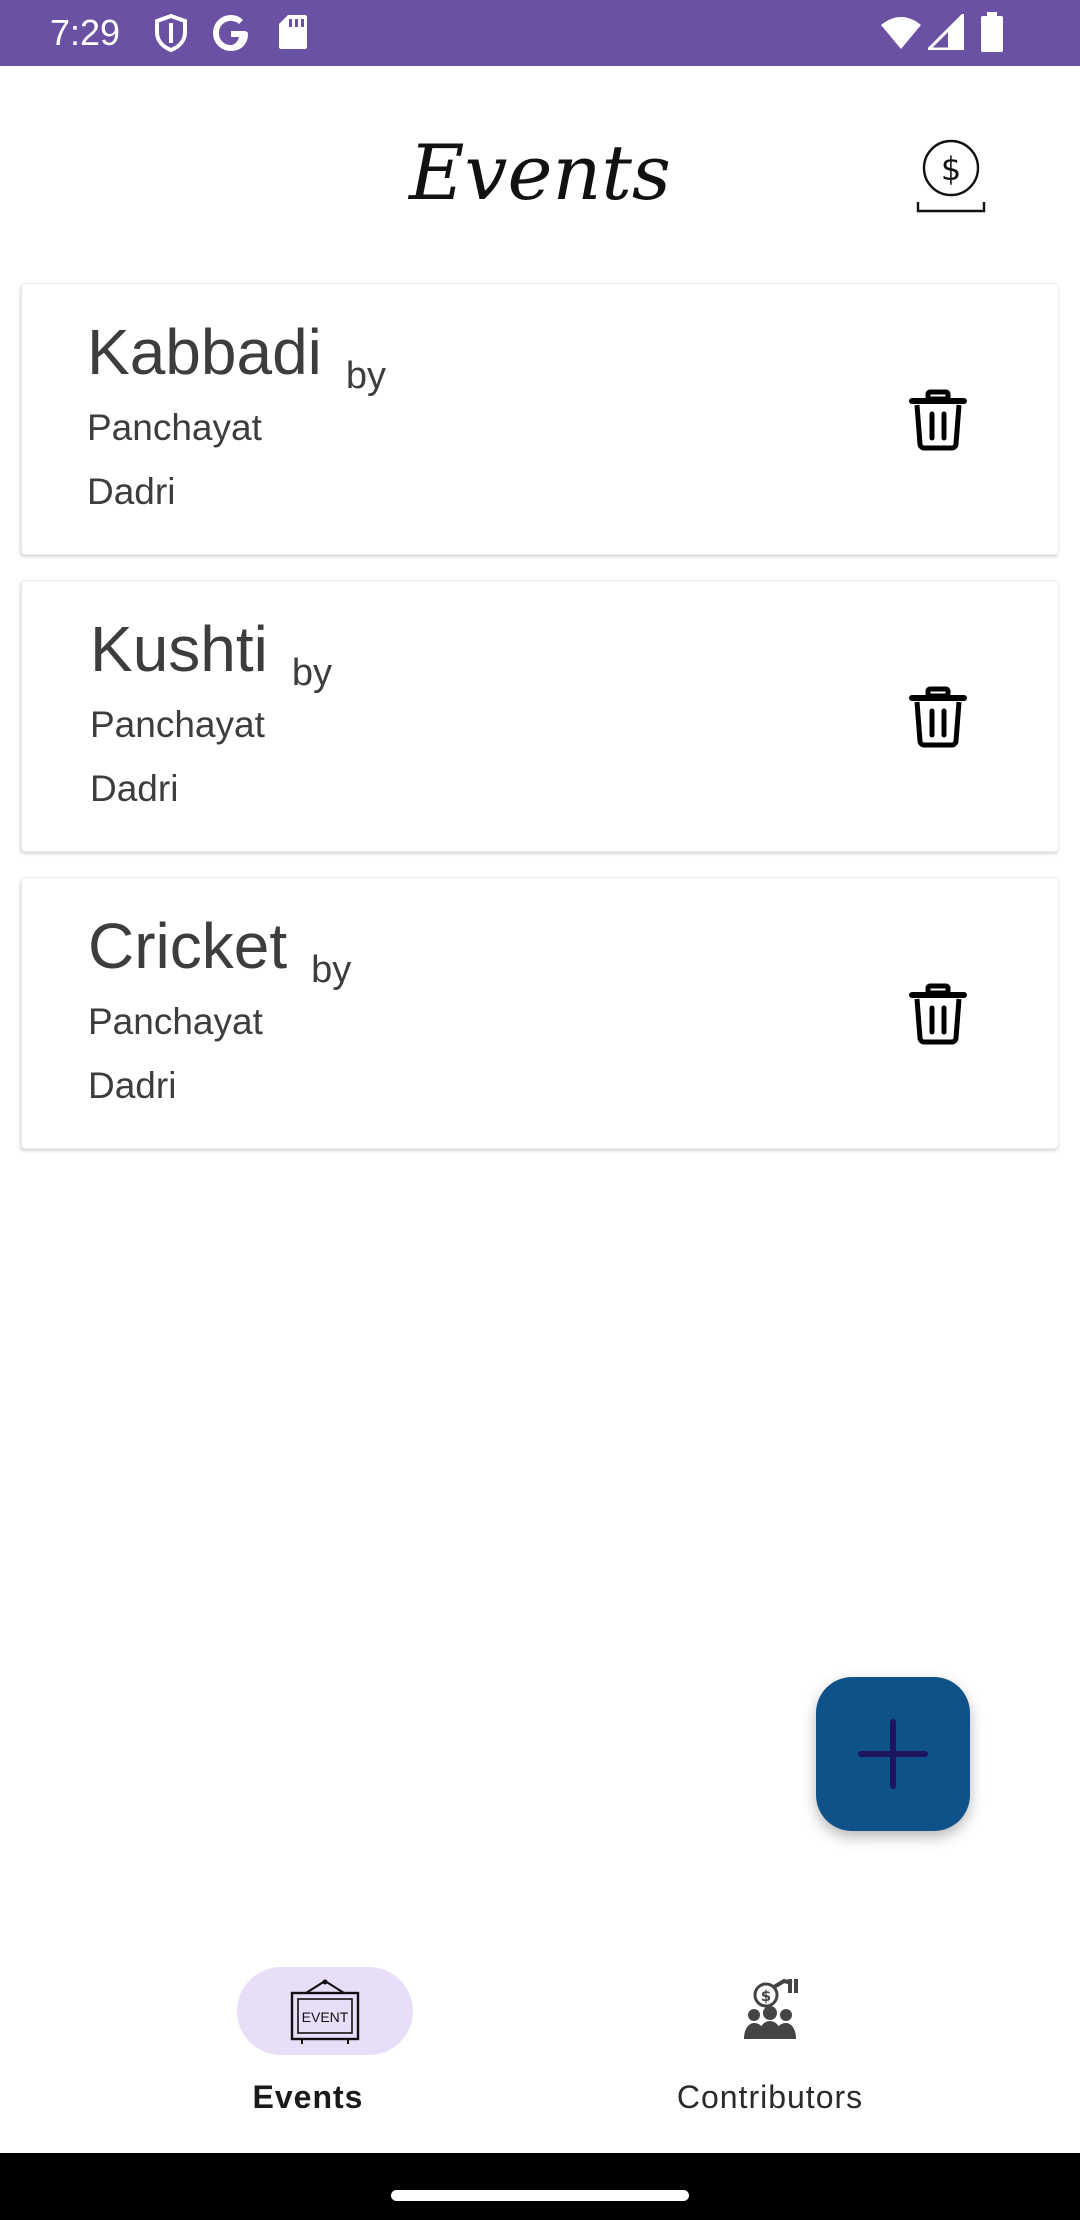  Describe the element at coordinates (540, 419) in the screenshot. I see `event-card-kabbadi: Kabbadi by Panchayat Dadri` at that location.